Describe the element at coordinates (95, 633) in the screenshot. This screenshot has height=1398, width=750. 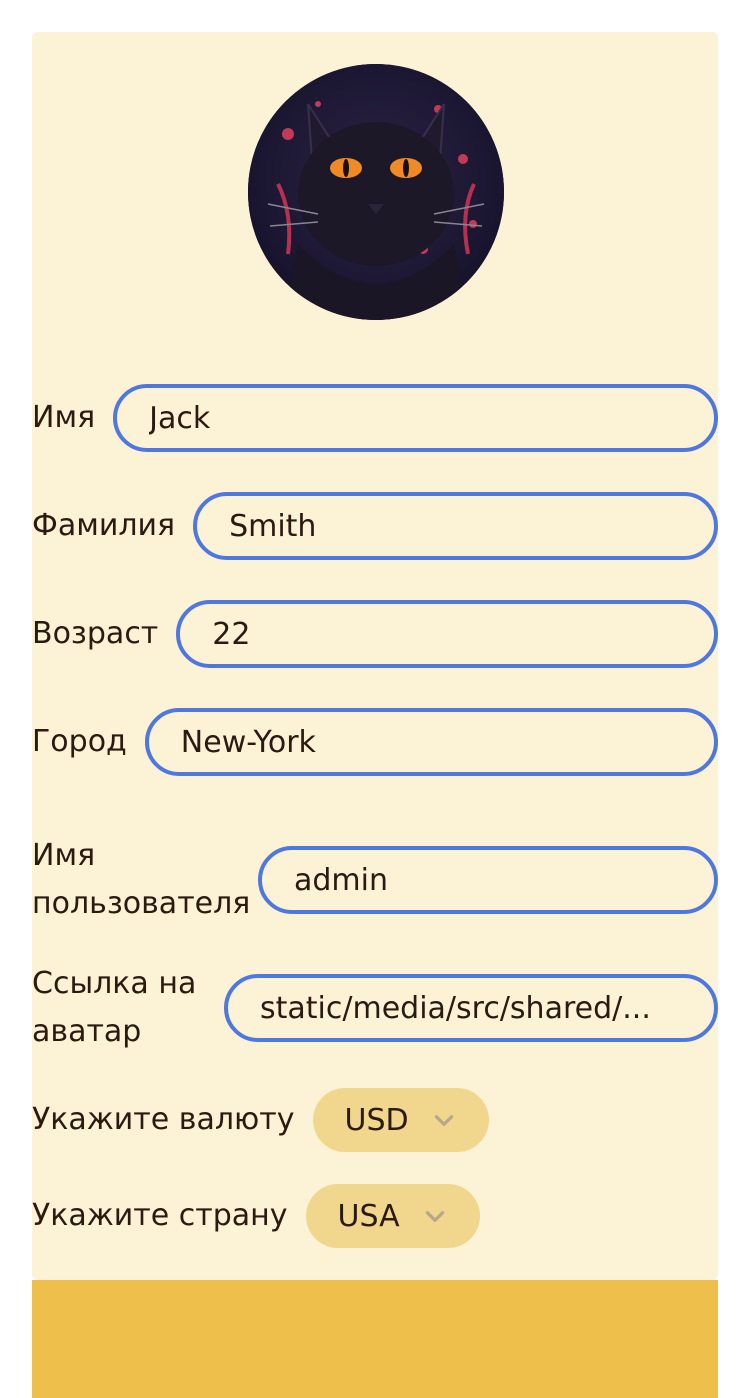
I see `age-label: Возраст` at that location.